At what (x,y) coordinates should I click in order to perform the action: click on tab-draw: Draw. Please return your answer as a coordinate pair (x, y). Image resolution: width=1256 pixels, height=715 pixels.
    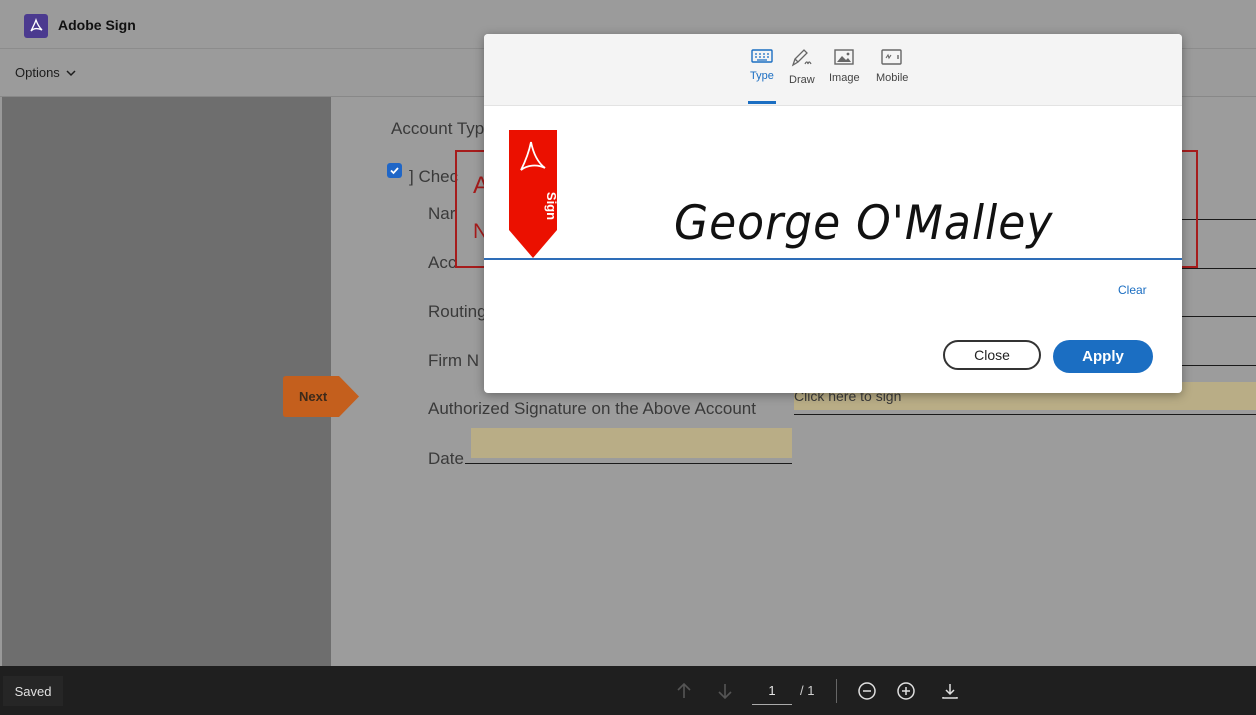
    Looking at the image, I should click on (802, 76).